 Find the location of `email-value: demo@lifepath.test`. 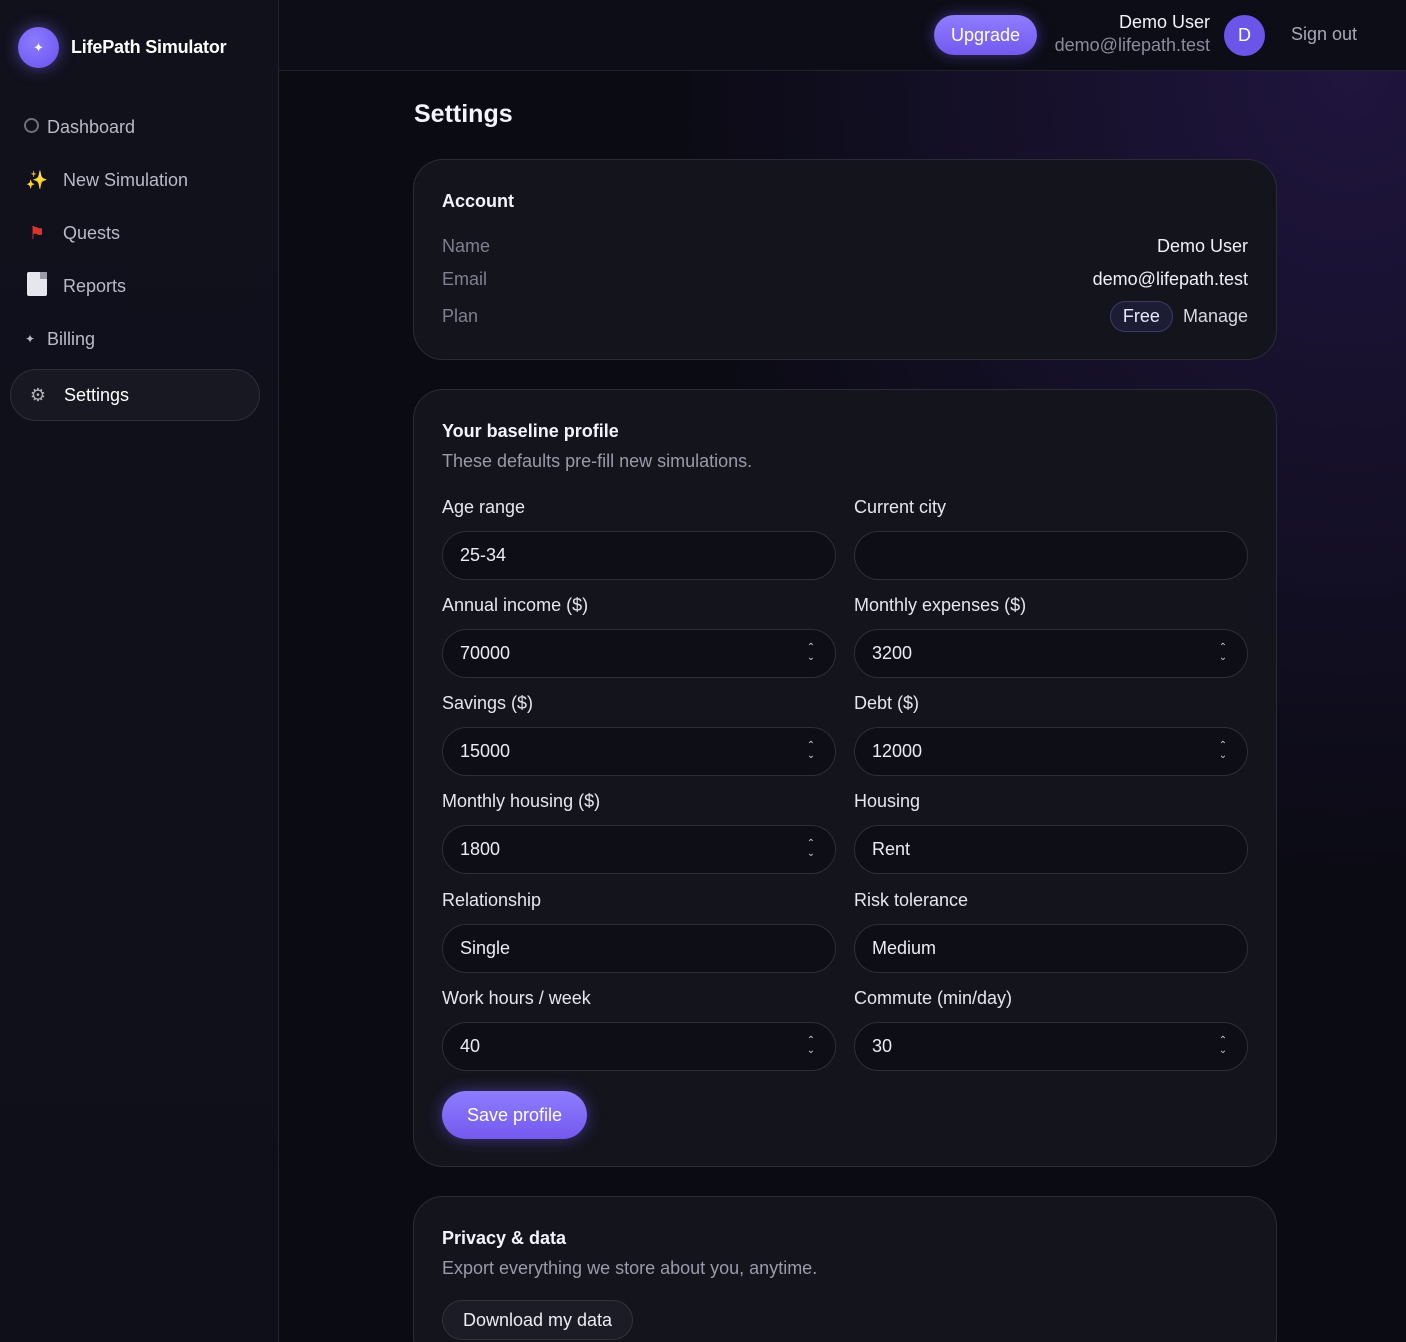

email-value: demo@lifepath.test is located at coordinates (1170, 278).